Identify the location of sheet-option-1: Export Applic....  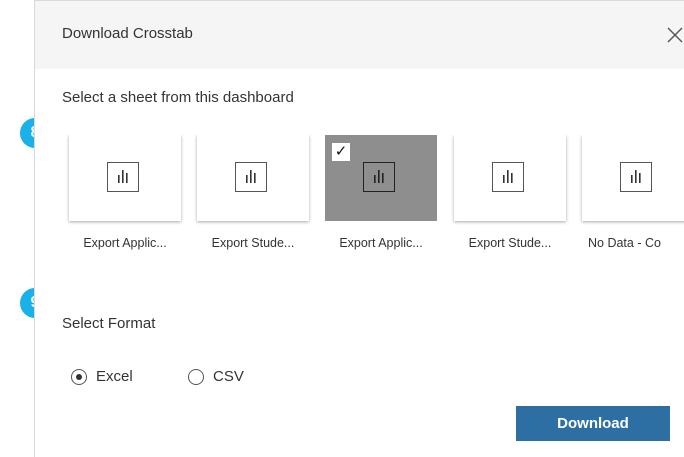
(125, 192).